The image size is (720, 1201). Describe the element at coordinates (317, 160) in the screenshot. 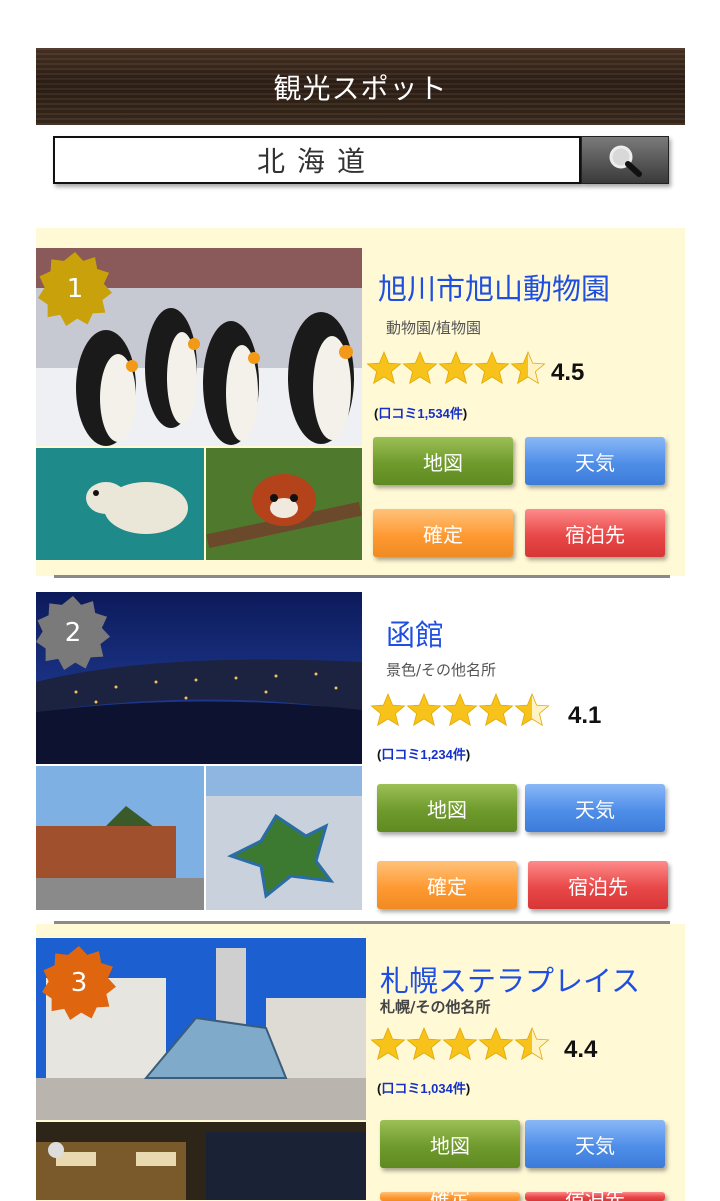

I see `search-input: 北海道` at that location.